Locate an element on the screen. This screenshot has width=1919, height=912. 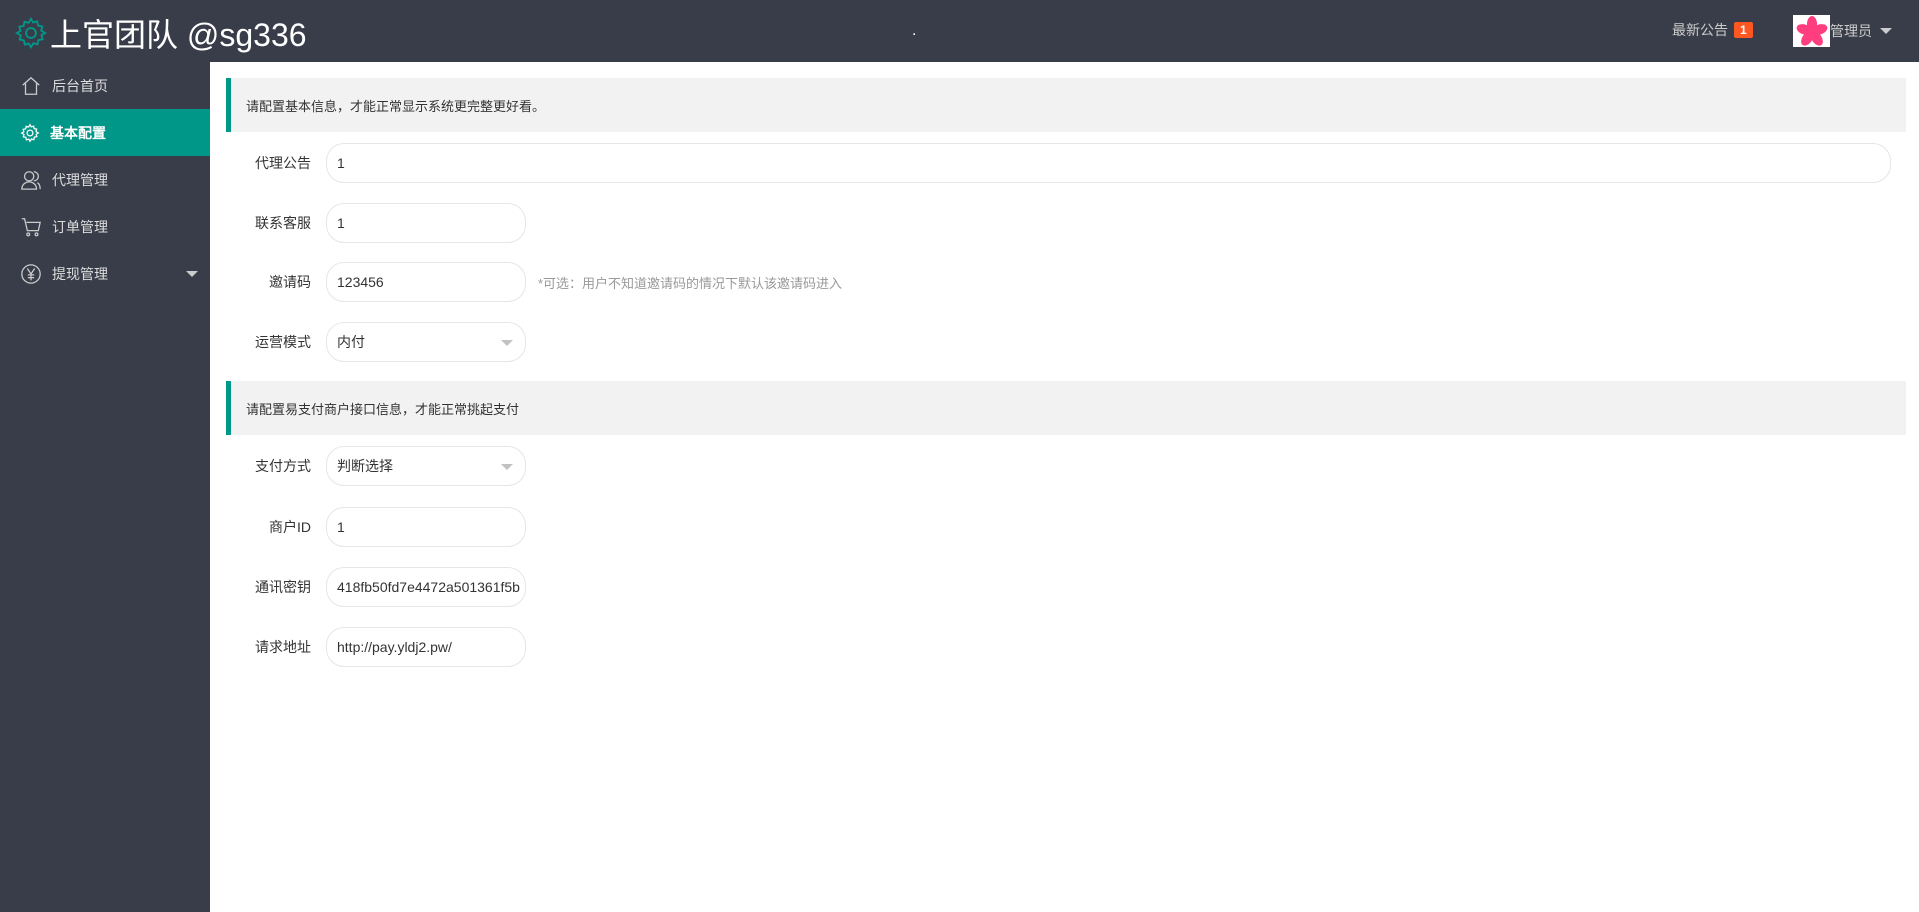
field-label: 通讯密钥 is located at coordinates (283, 587).